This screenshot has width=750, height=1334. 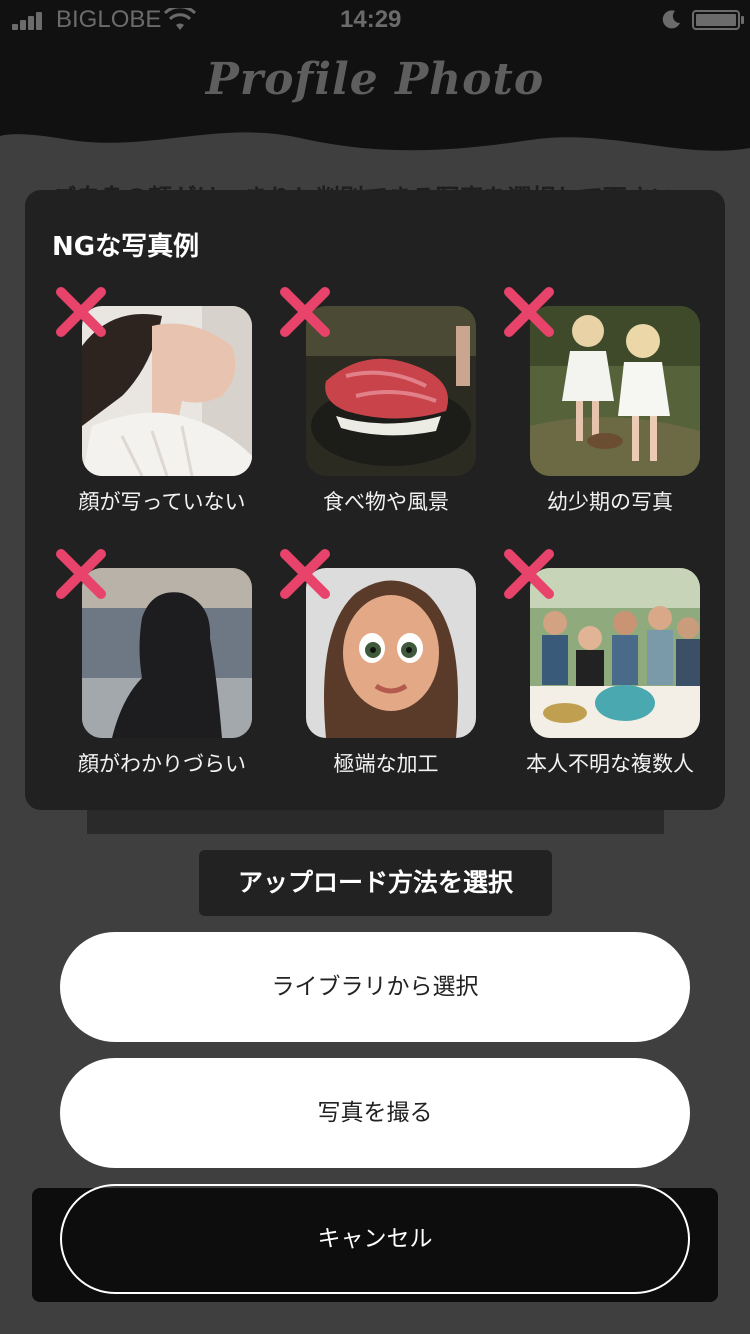 I want to click on clock: 14:29, so click(x=371, y=19).